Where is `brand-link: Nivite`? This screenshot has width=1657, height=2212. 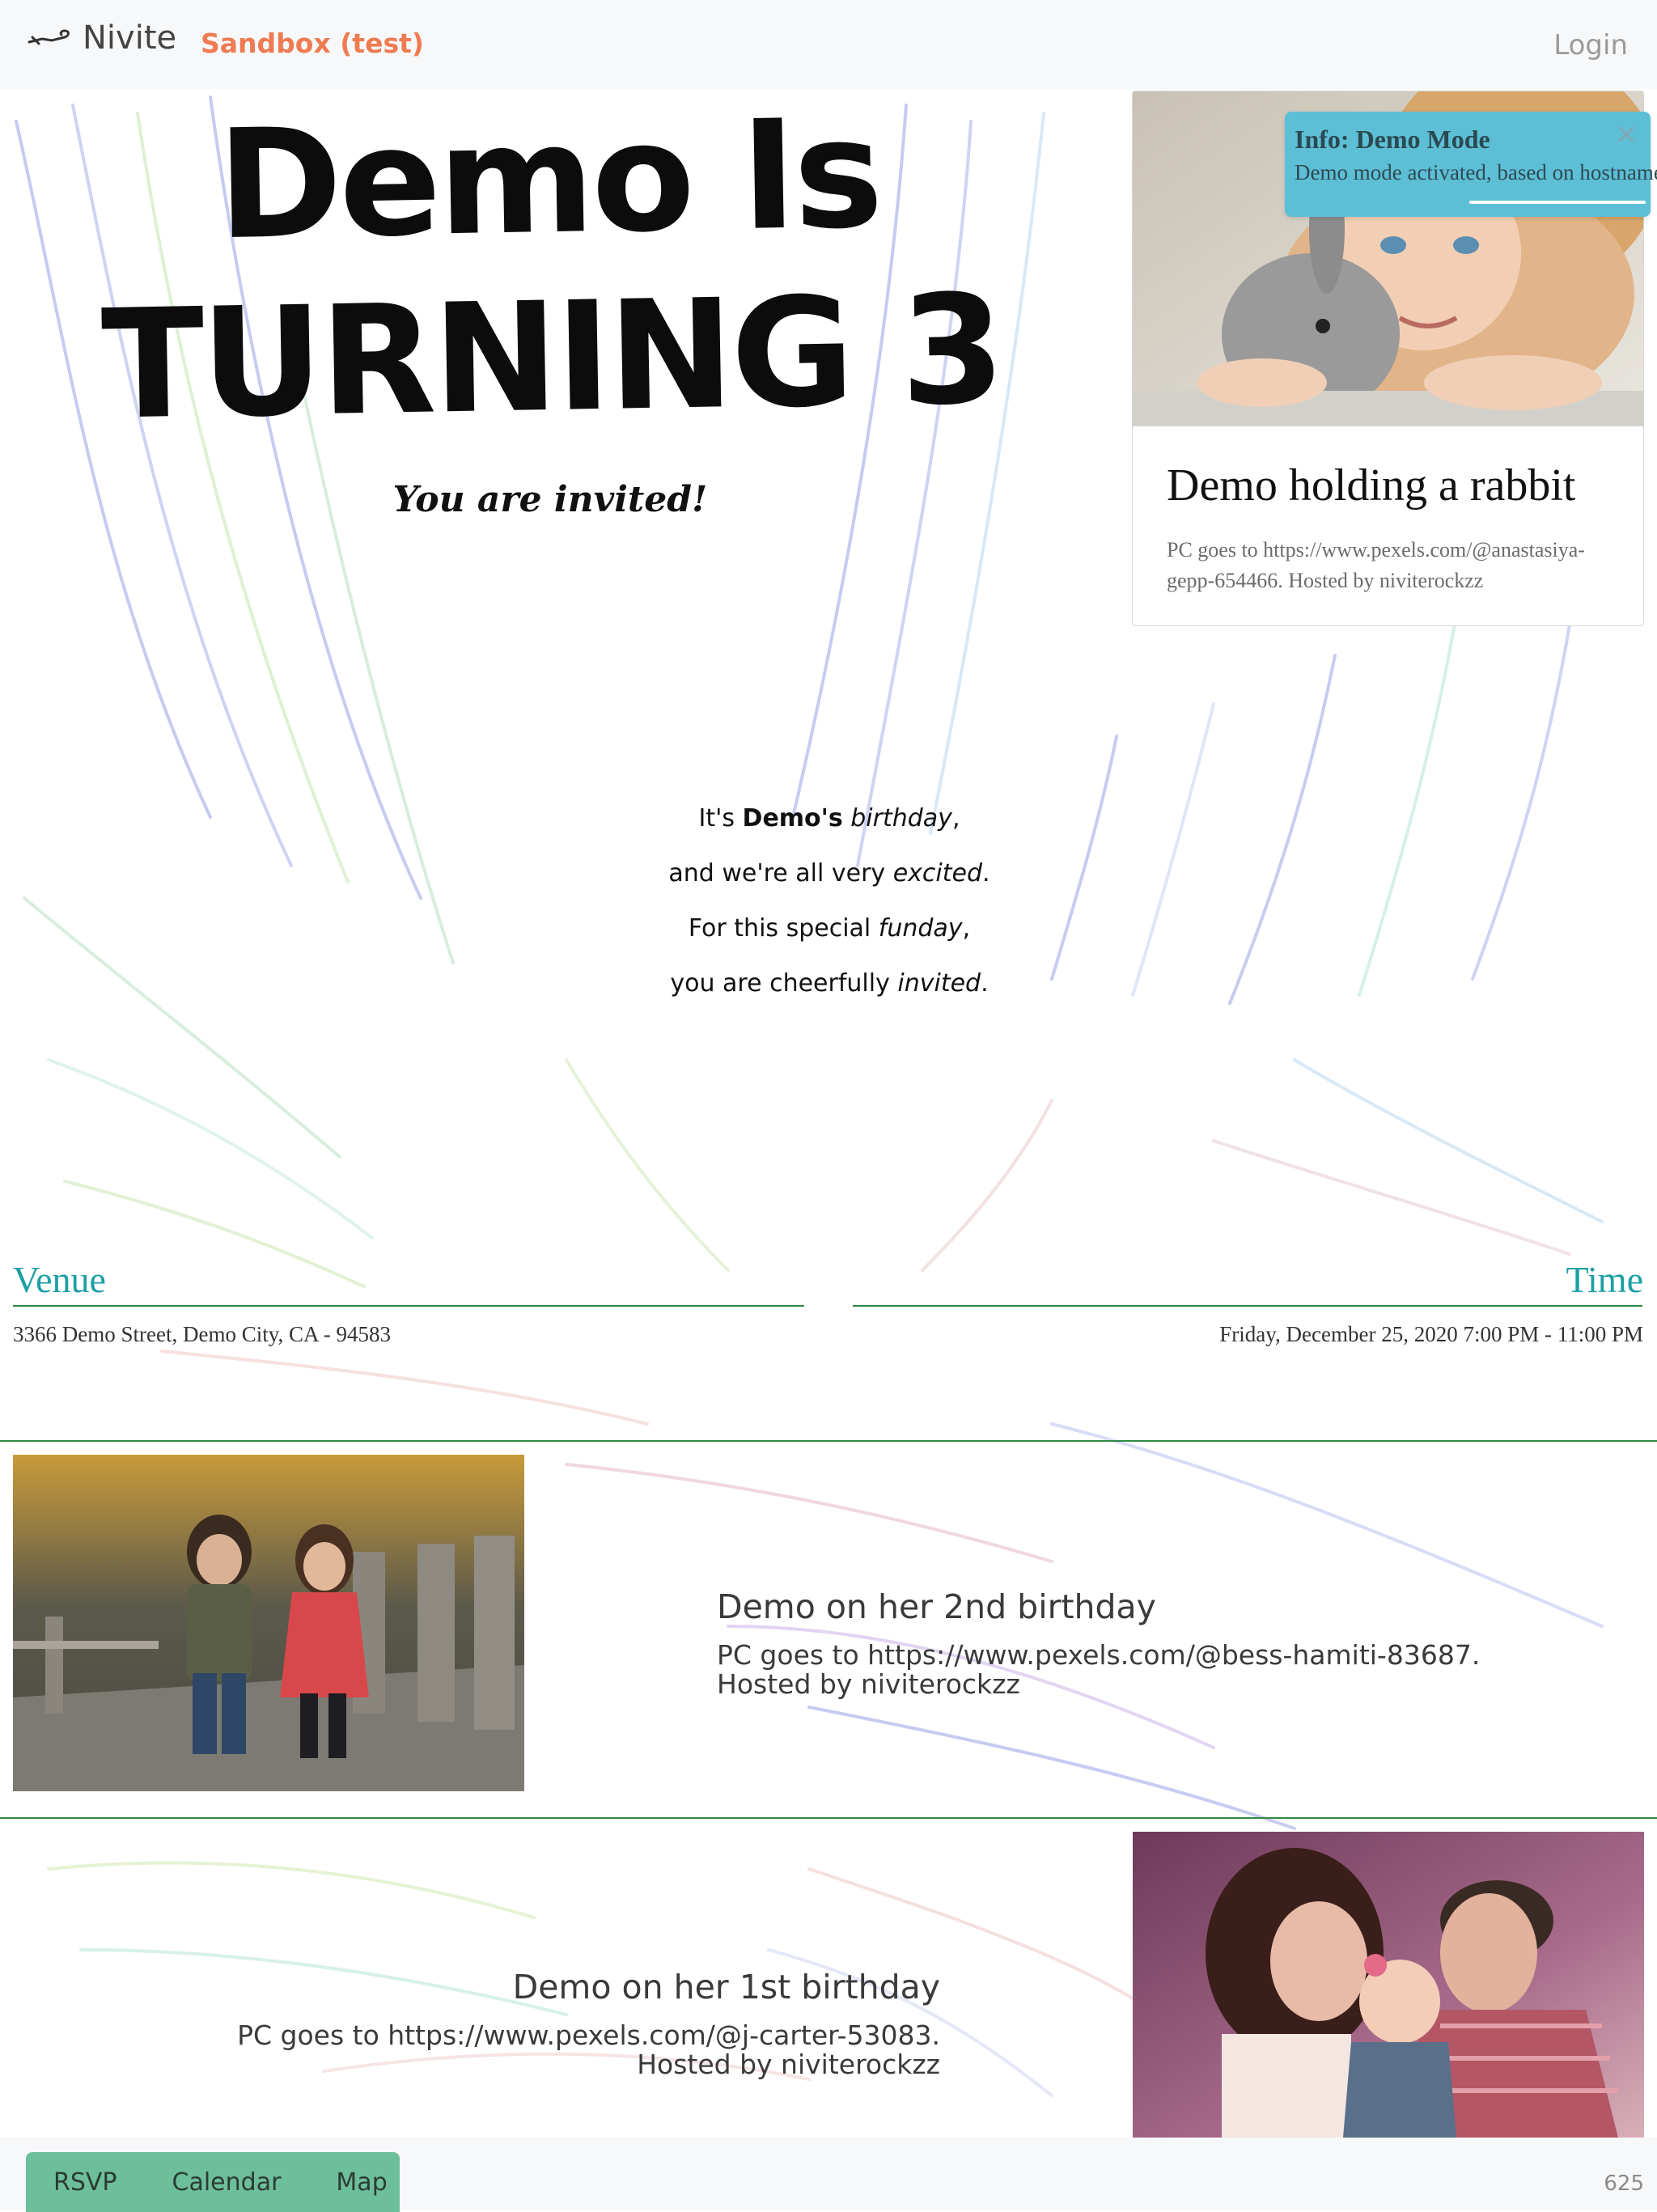 brand-link: Nivite is located at coordinates (102, 38).